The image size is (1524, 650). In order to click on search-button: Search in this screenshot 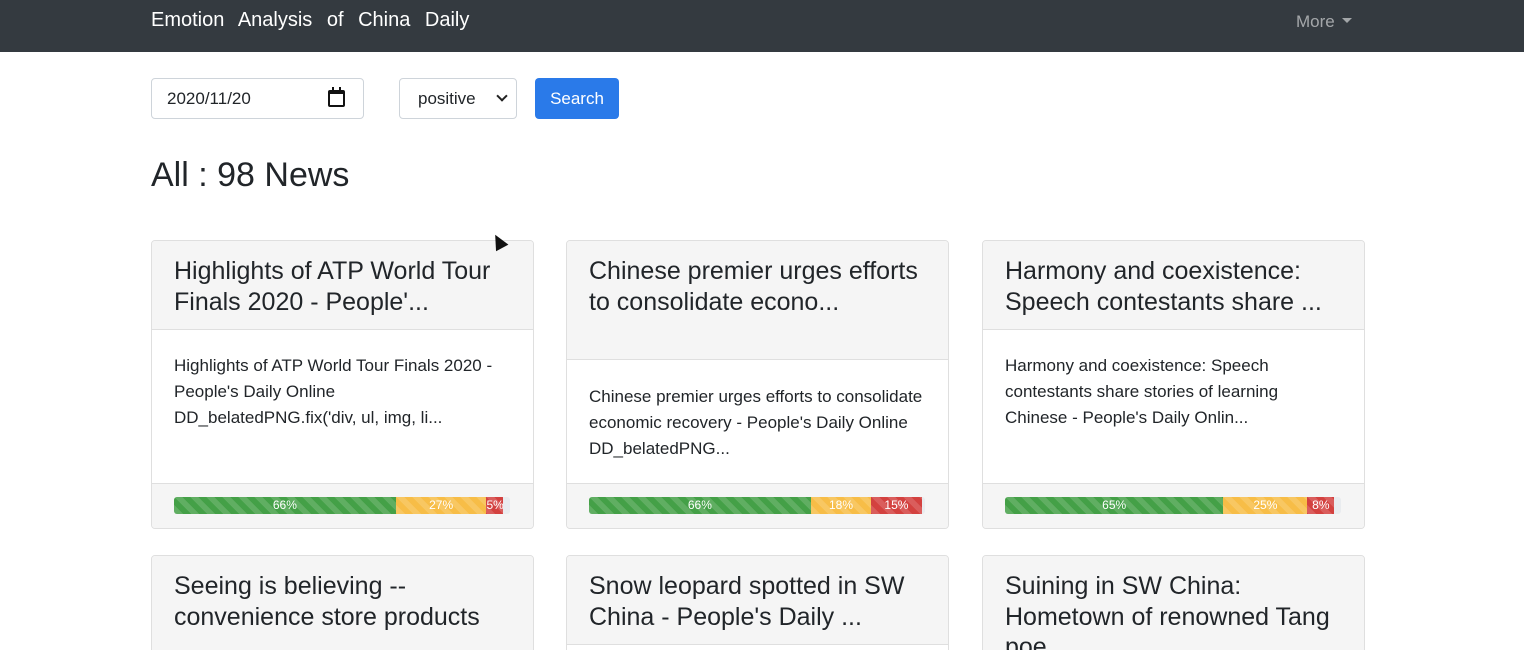, I will do `click(577, 98)`.